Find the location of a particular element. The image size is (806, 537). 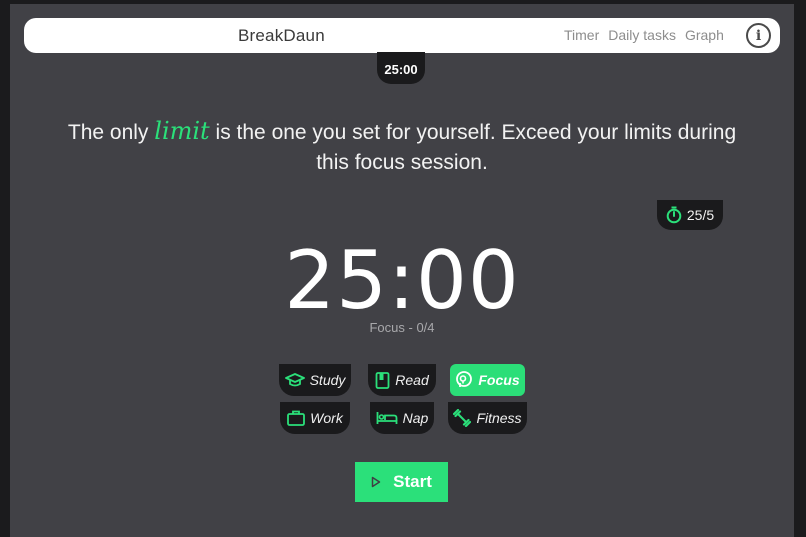

preset-label: 25/5 is located at coordinates (700, 215).